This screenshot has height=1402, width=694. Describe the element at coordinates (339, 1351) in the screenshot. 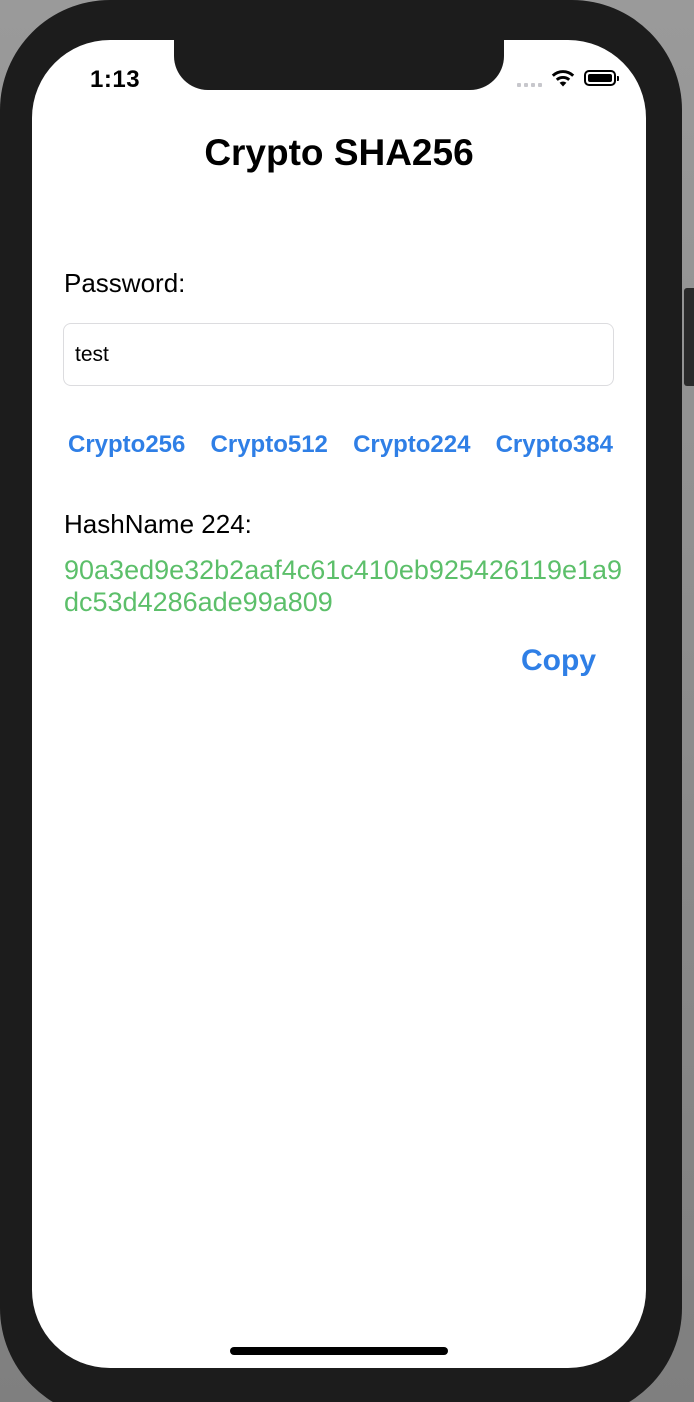

I see `home-indicator` at that location.